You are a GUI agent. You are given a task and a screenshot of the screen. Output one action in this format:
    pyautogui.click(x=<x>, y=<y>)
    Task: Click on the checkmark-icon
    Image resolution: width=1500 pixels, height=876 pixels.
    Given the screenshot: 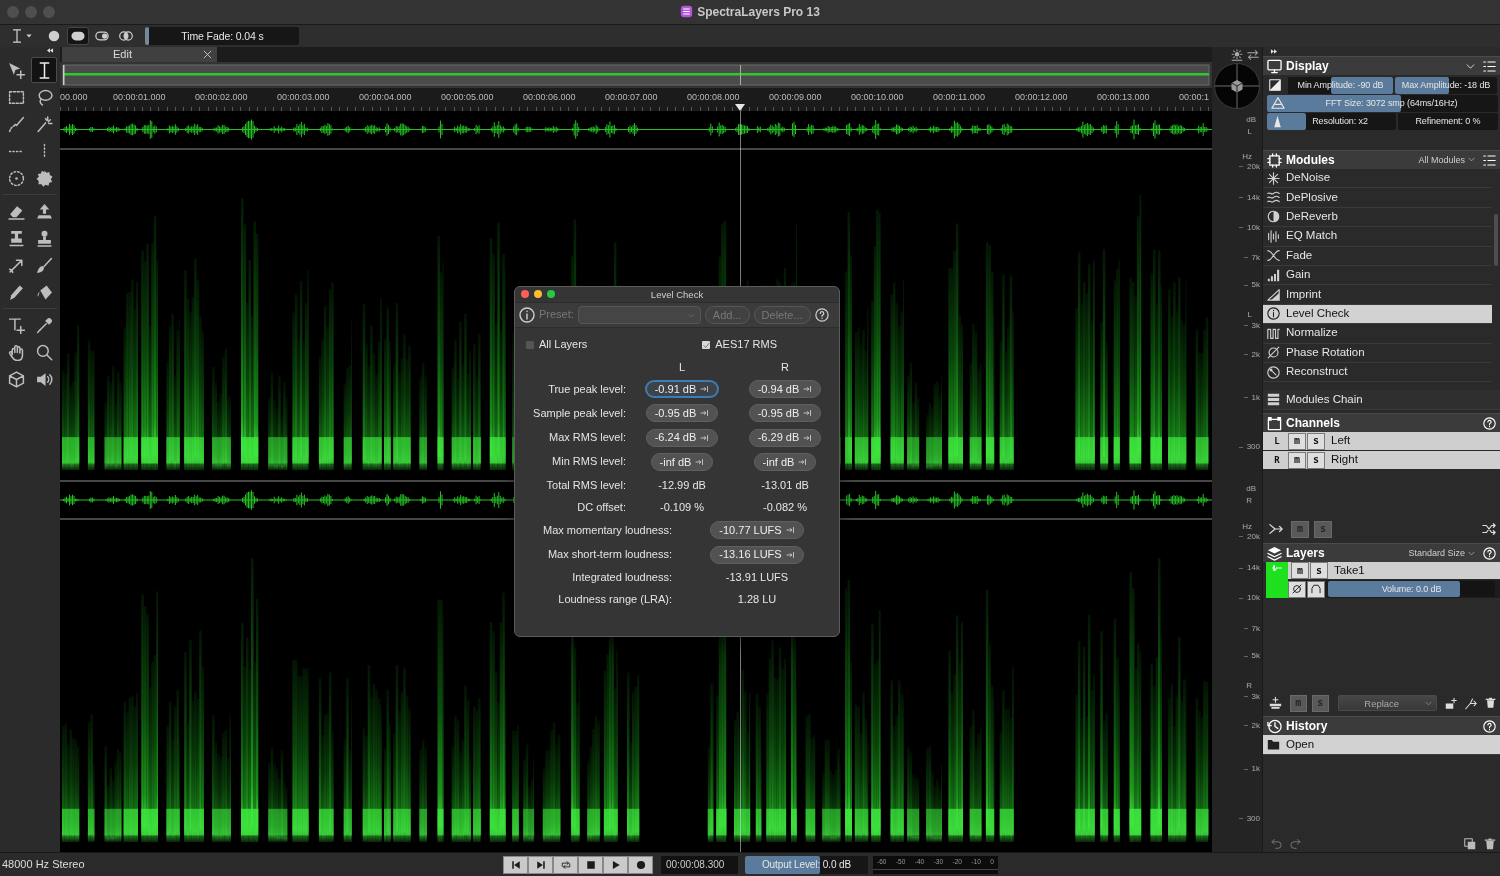 What is the action you would take?
    pyautogui.click(x=706, y=345)
    